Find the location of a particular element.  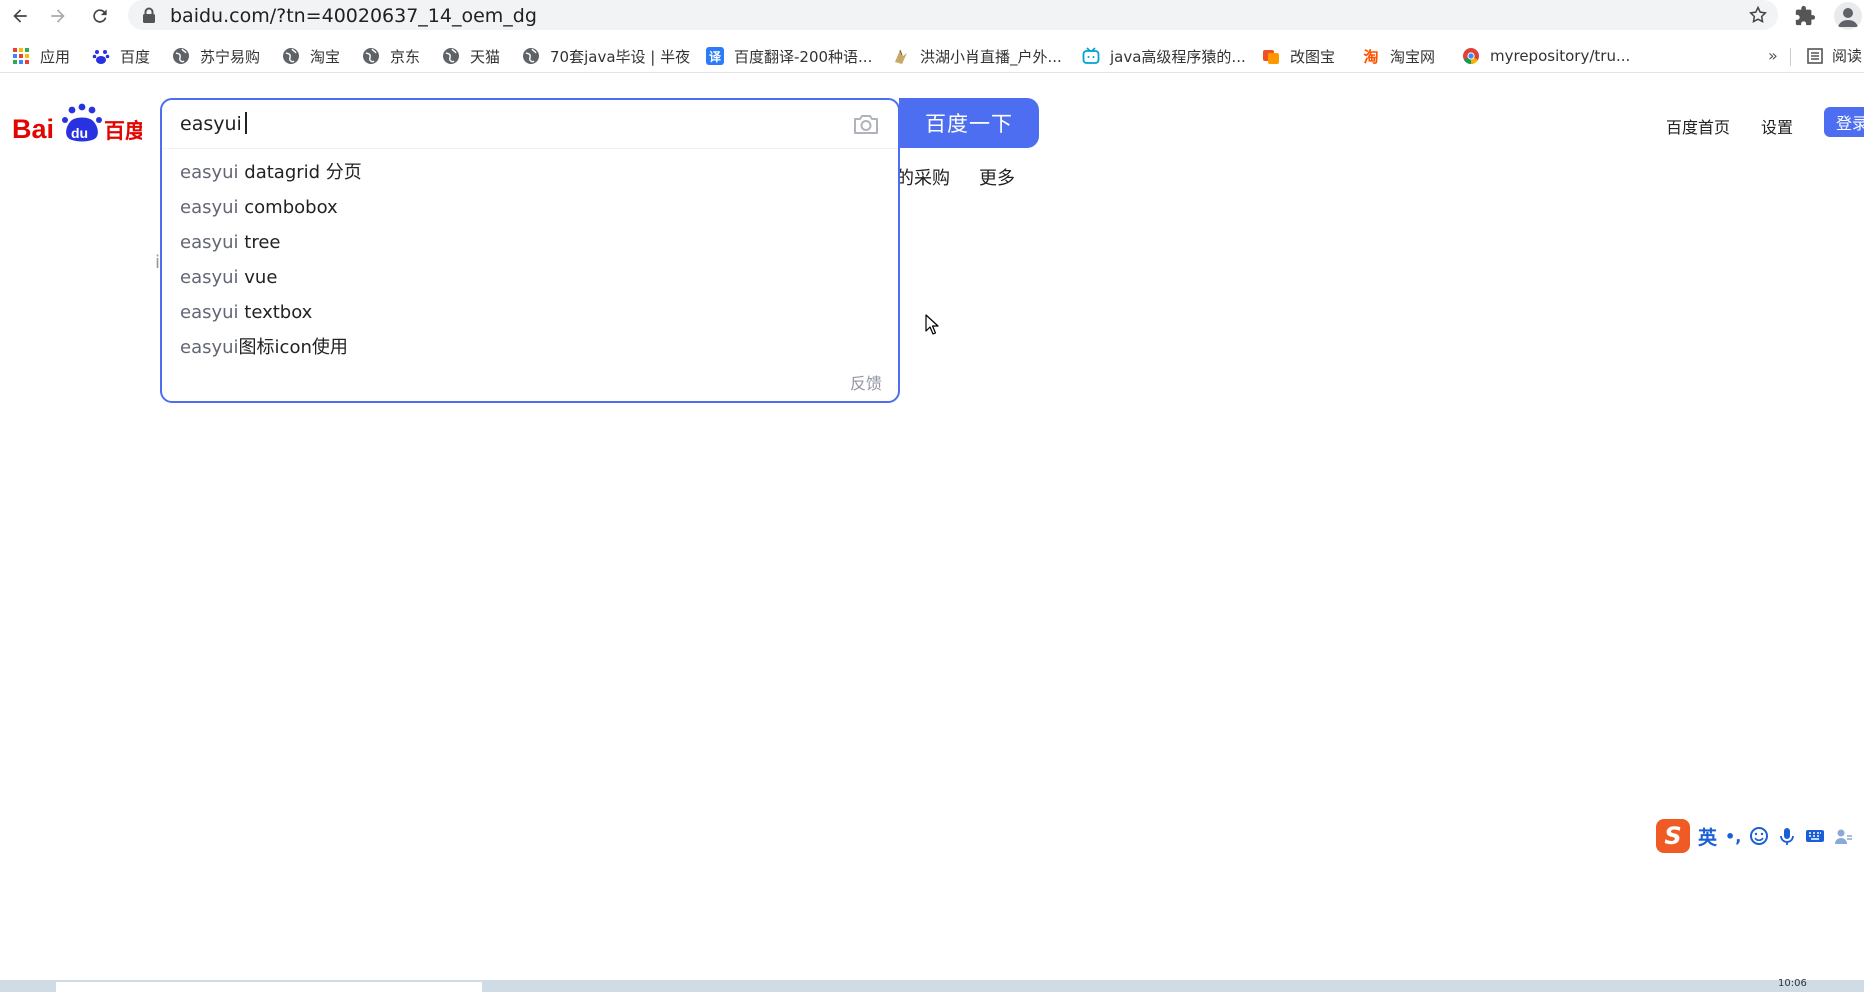

reading-list-button: 阅读 is located at coordinates (1834, 55).